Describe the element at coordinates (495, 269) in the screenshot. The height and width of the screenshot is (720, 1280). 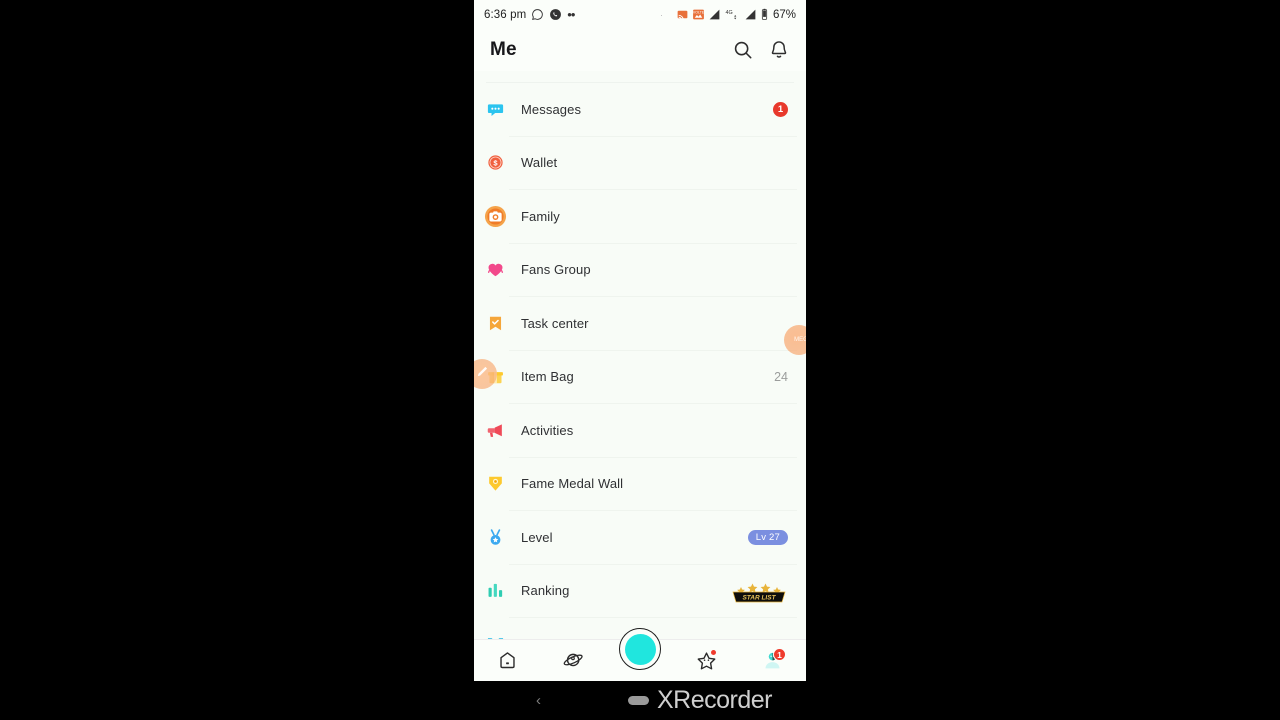
I see `heart-icon` at that location.